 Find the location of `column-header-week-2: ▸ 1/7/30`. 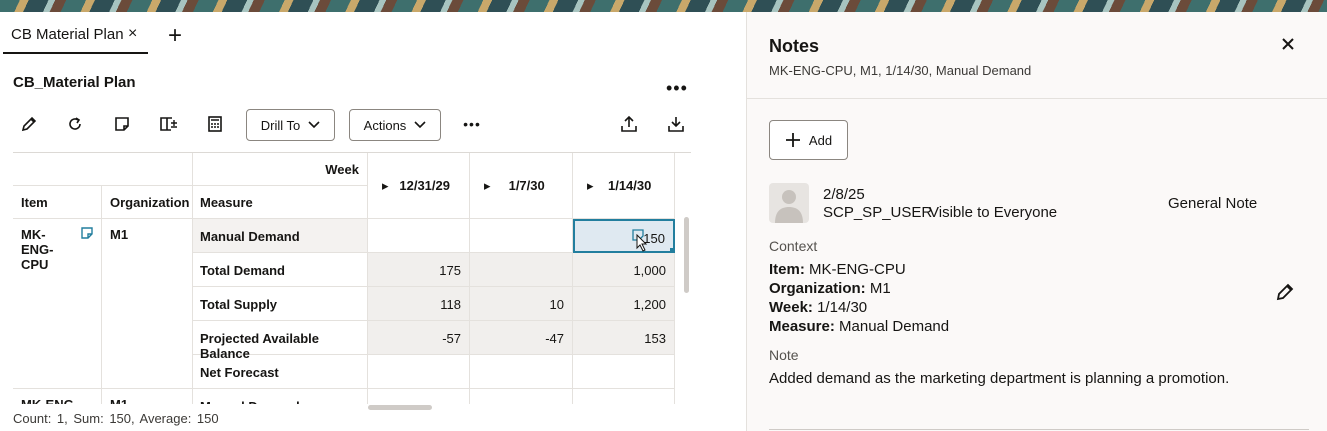

column-header-week-2: ▸ 1/7/30 is located at coordinates (521, 186).